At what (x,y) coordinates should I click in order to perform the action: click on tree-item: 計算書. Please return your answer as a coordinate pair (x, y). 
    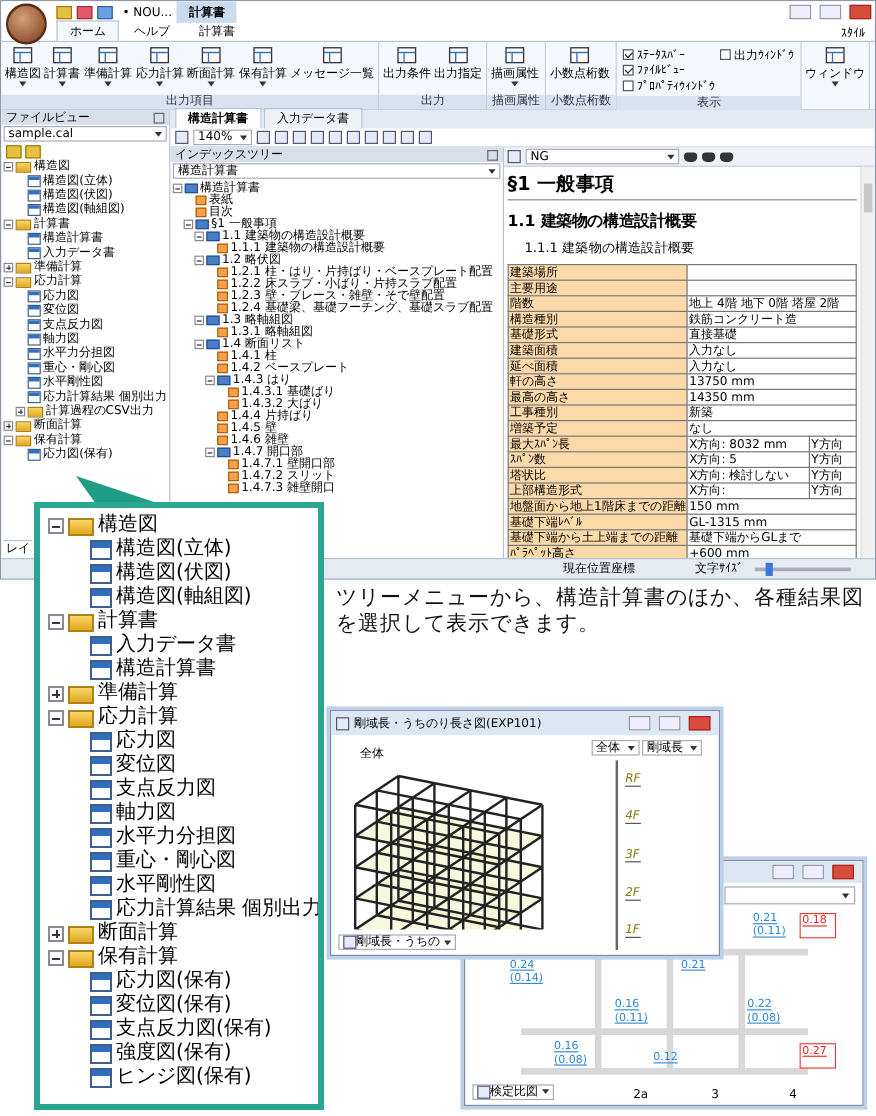
    Looking at the image, I should click on (128, 622).